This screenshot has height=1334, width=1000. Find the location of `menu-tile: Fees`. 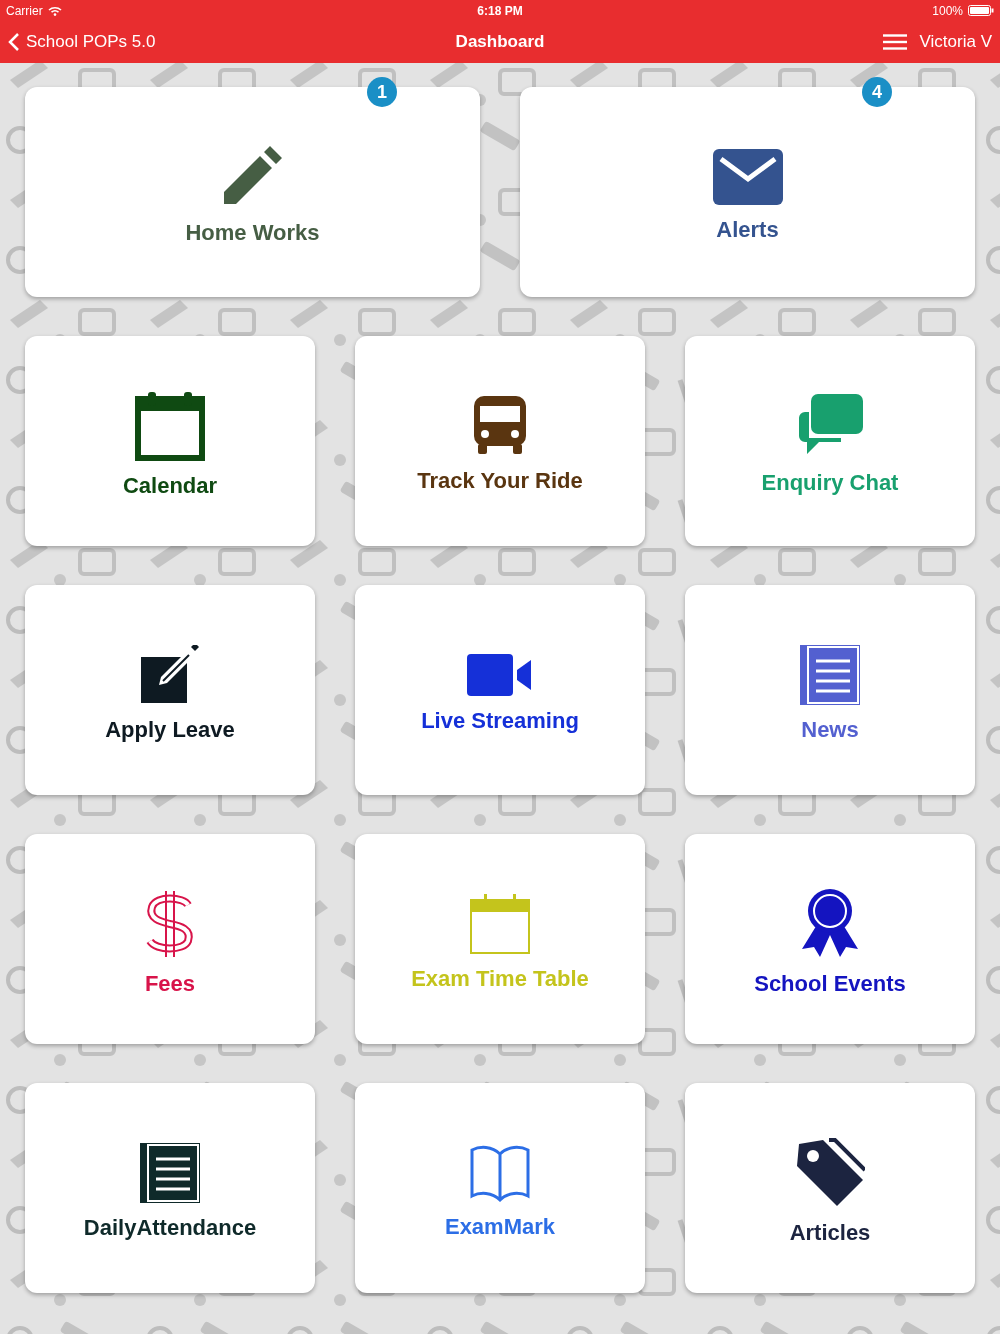

menu-tile: Fees is located at coordinates (170, 939).